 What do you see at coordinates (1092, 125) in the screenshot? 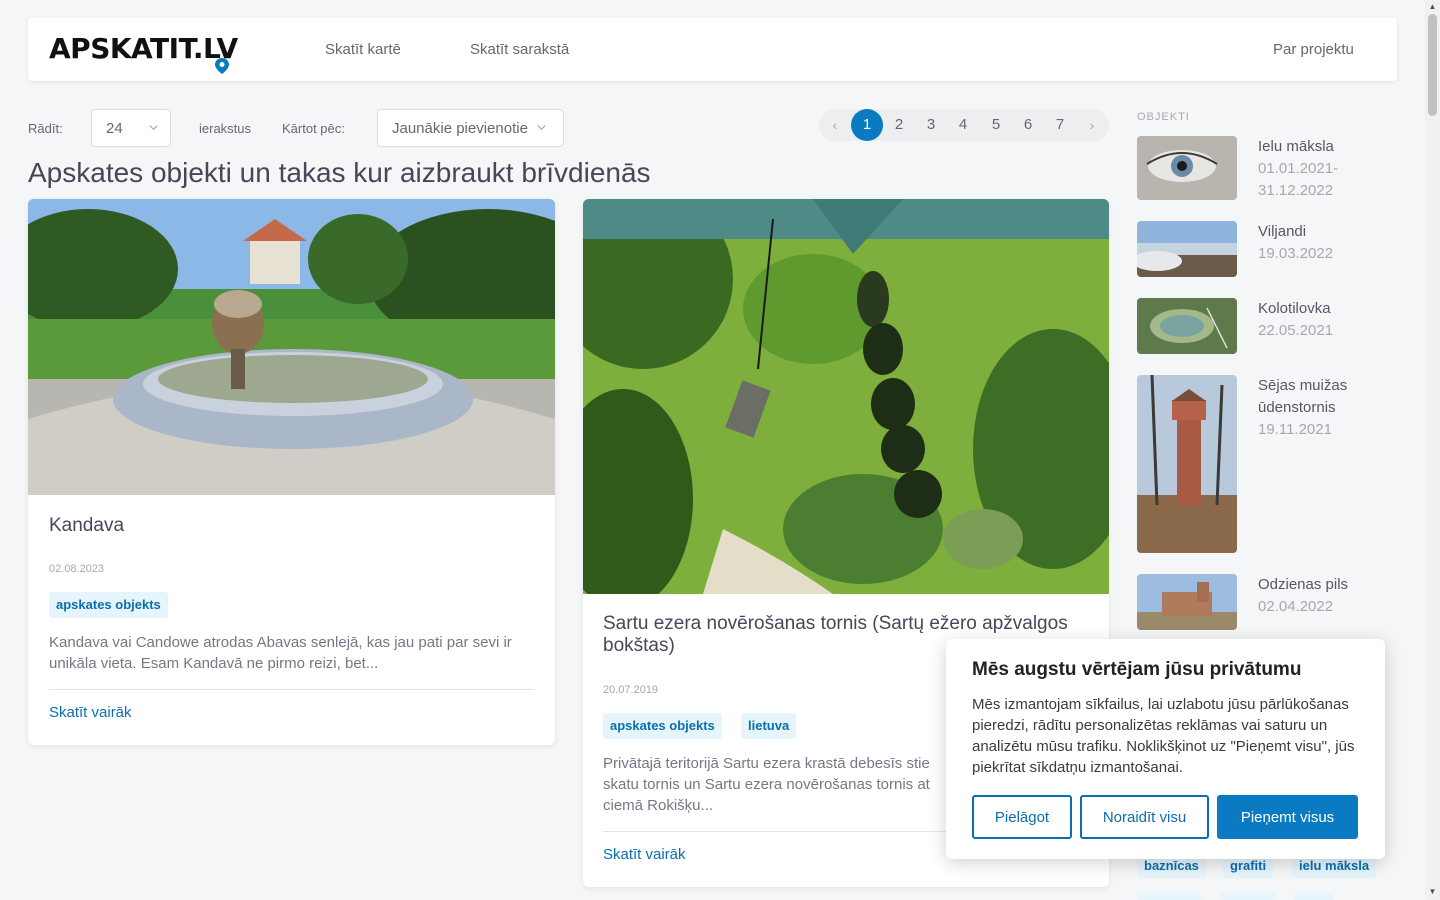
I see `next-page-button: ›` at bounding box center [1092, 125].